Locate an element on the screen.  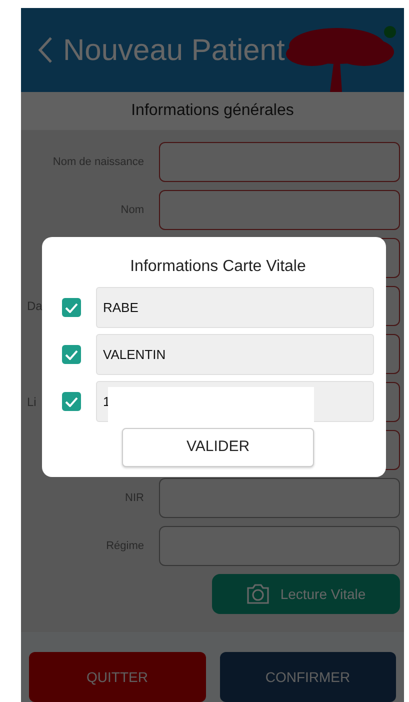
back-icon is located at coordinates (45, 50).